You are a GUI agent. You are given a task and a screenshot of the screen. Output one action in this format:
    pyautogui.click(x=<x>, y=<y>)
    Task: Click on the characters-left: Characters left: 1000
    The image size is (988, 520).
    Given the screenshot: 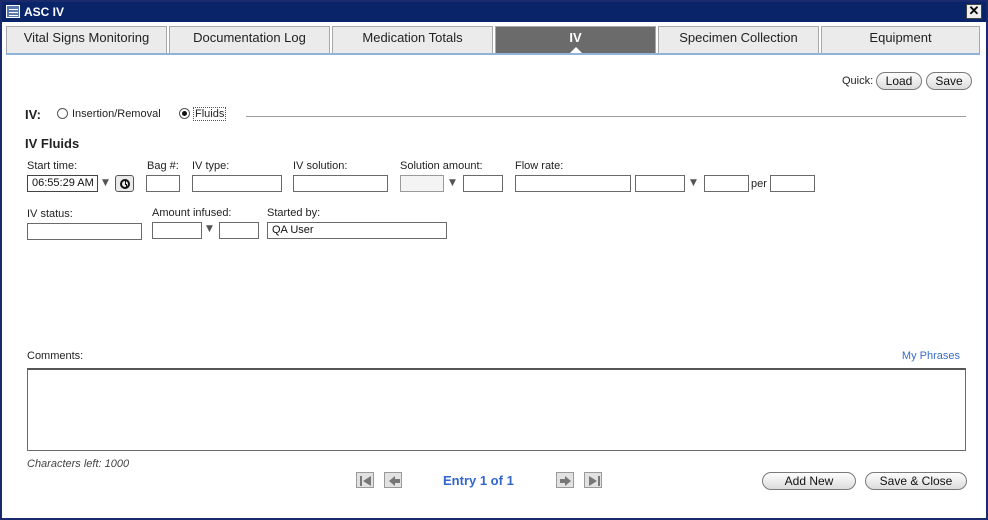 What is the action you would take?
    pyautogui.click(x=78, y=464)
    